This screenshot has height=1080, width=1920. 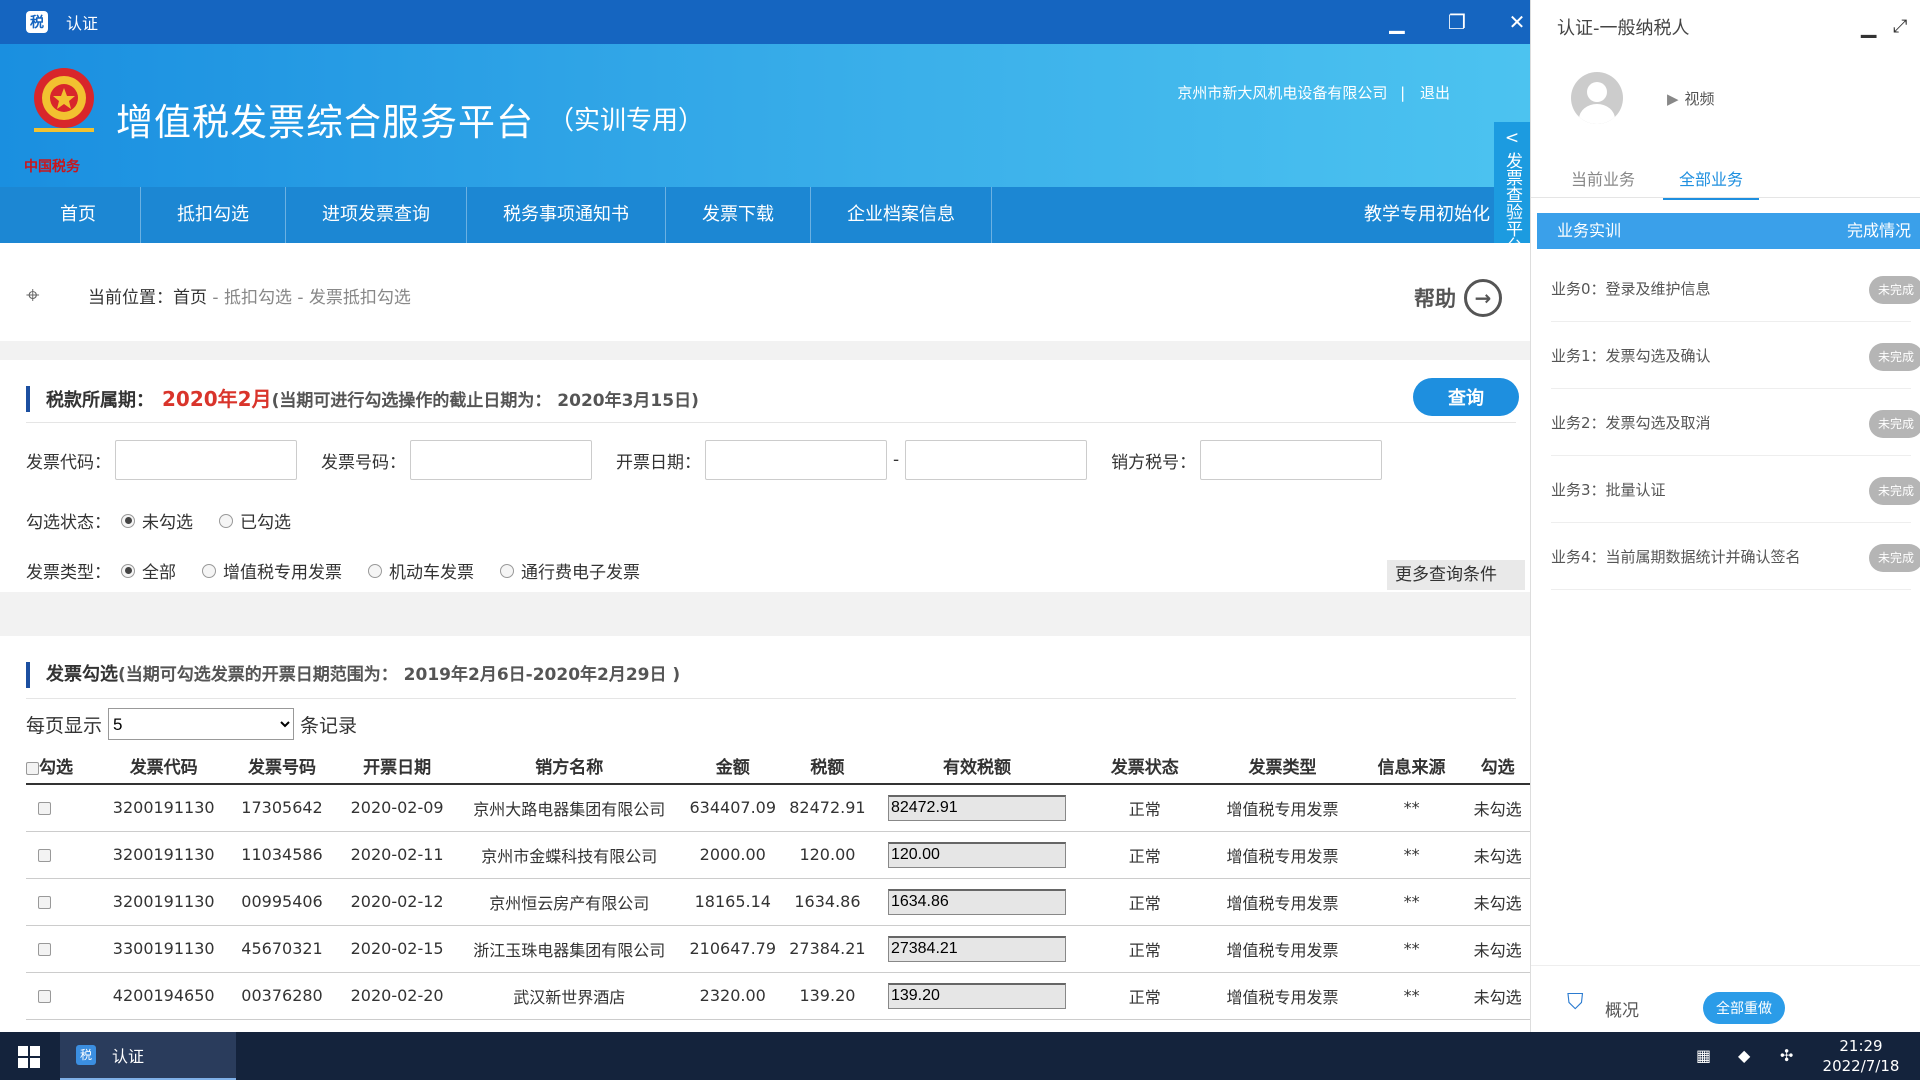 I want to click on cell-date: 2020-02-11, so click(x=397, y=855).